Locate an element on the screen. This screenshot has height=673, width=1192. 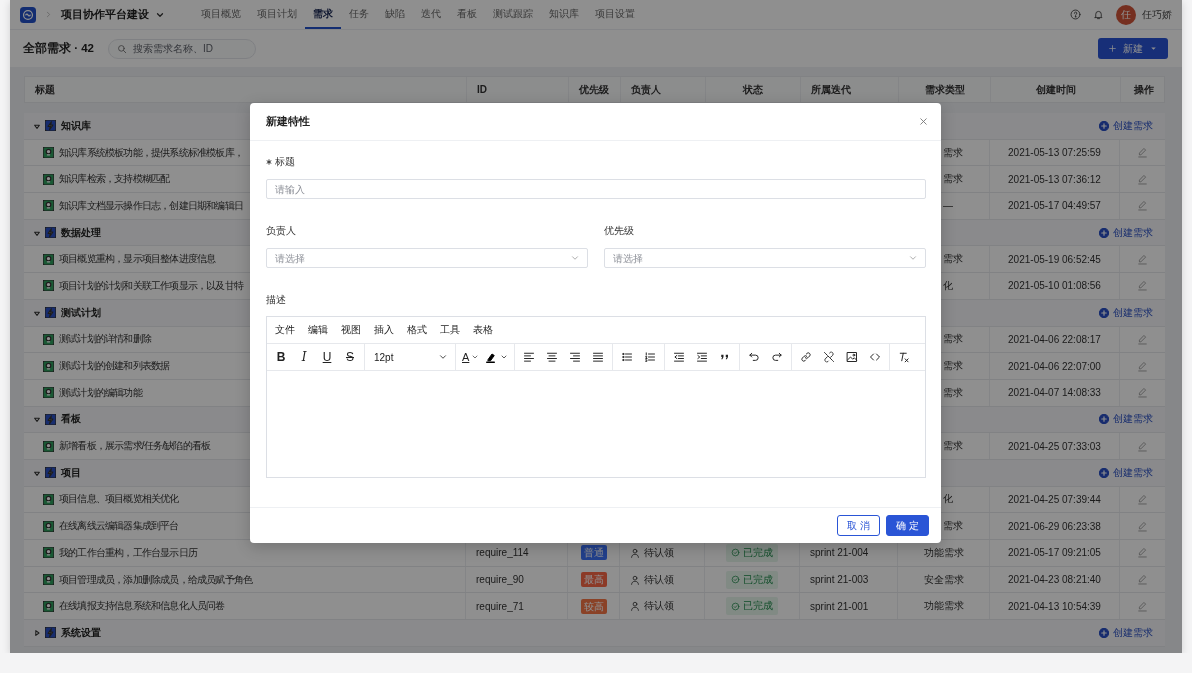
column-header: ID is located at coordinates (482, 89).